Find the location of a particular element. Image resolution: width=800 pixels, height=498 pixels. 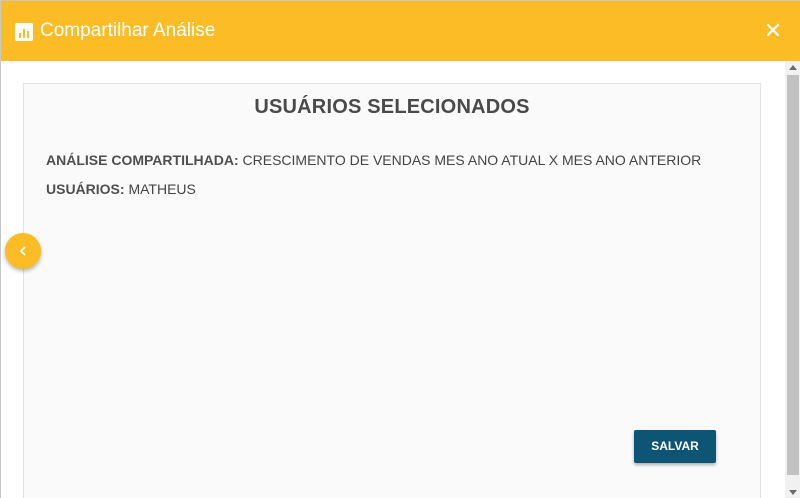

bar-chart-icon is located at coordinates (24, 32).